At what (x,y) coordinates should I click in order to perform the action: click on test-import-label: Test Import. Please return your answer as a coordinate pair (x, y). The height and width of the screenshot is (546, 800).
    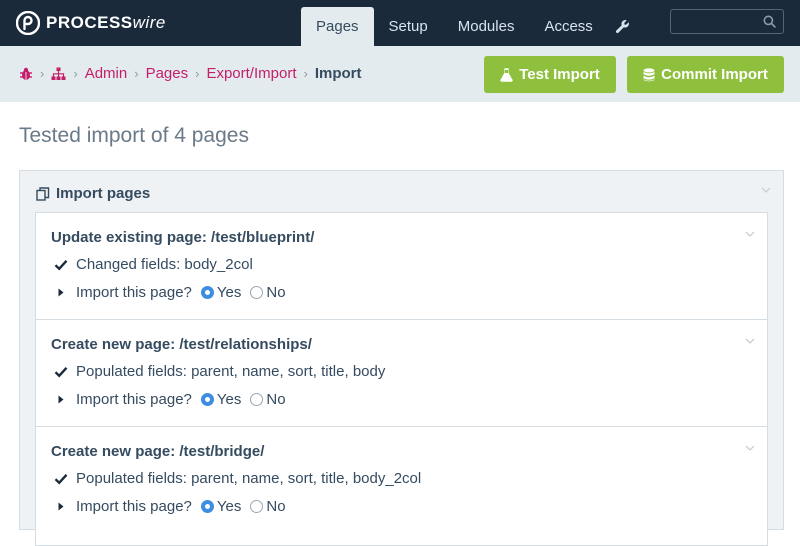
    Looking at the image, I should click on (559, 74).